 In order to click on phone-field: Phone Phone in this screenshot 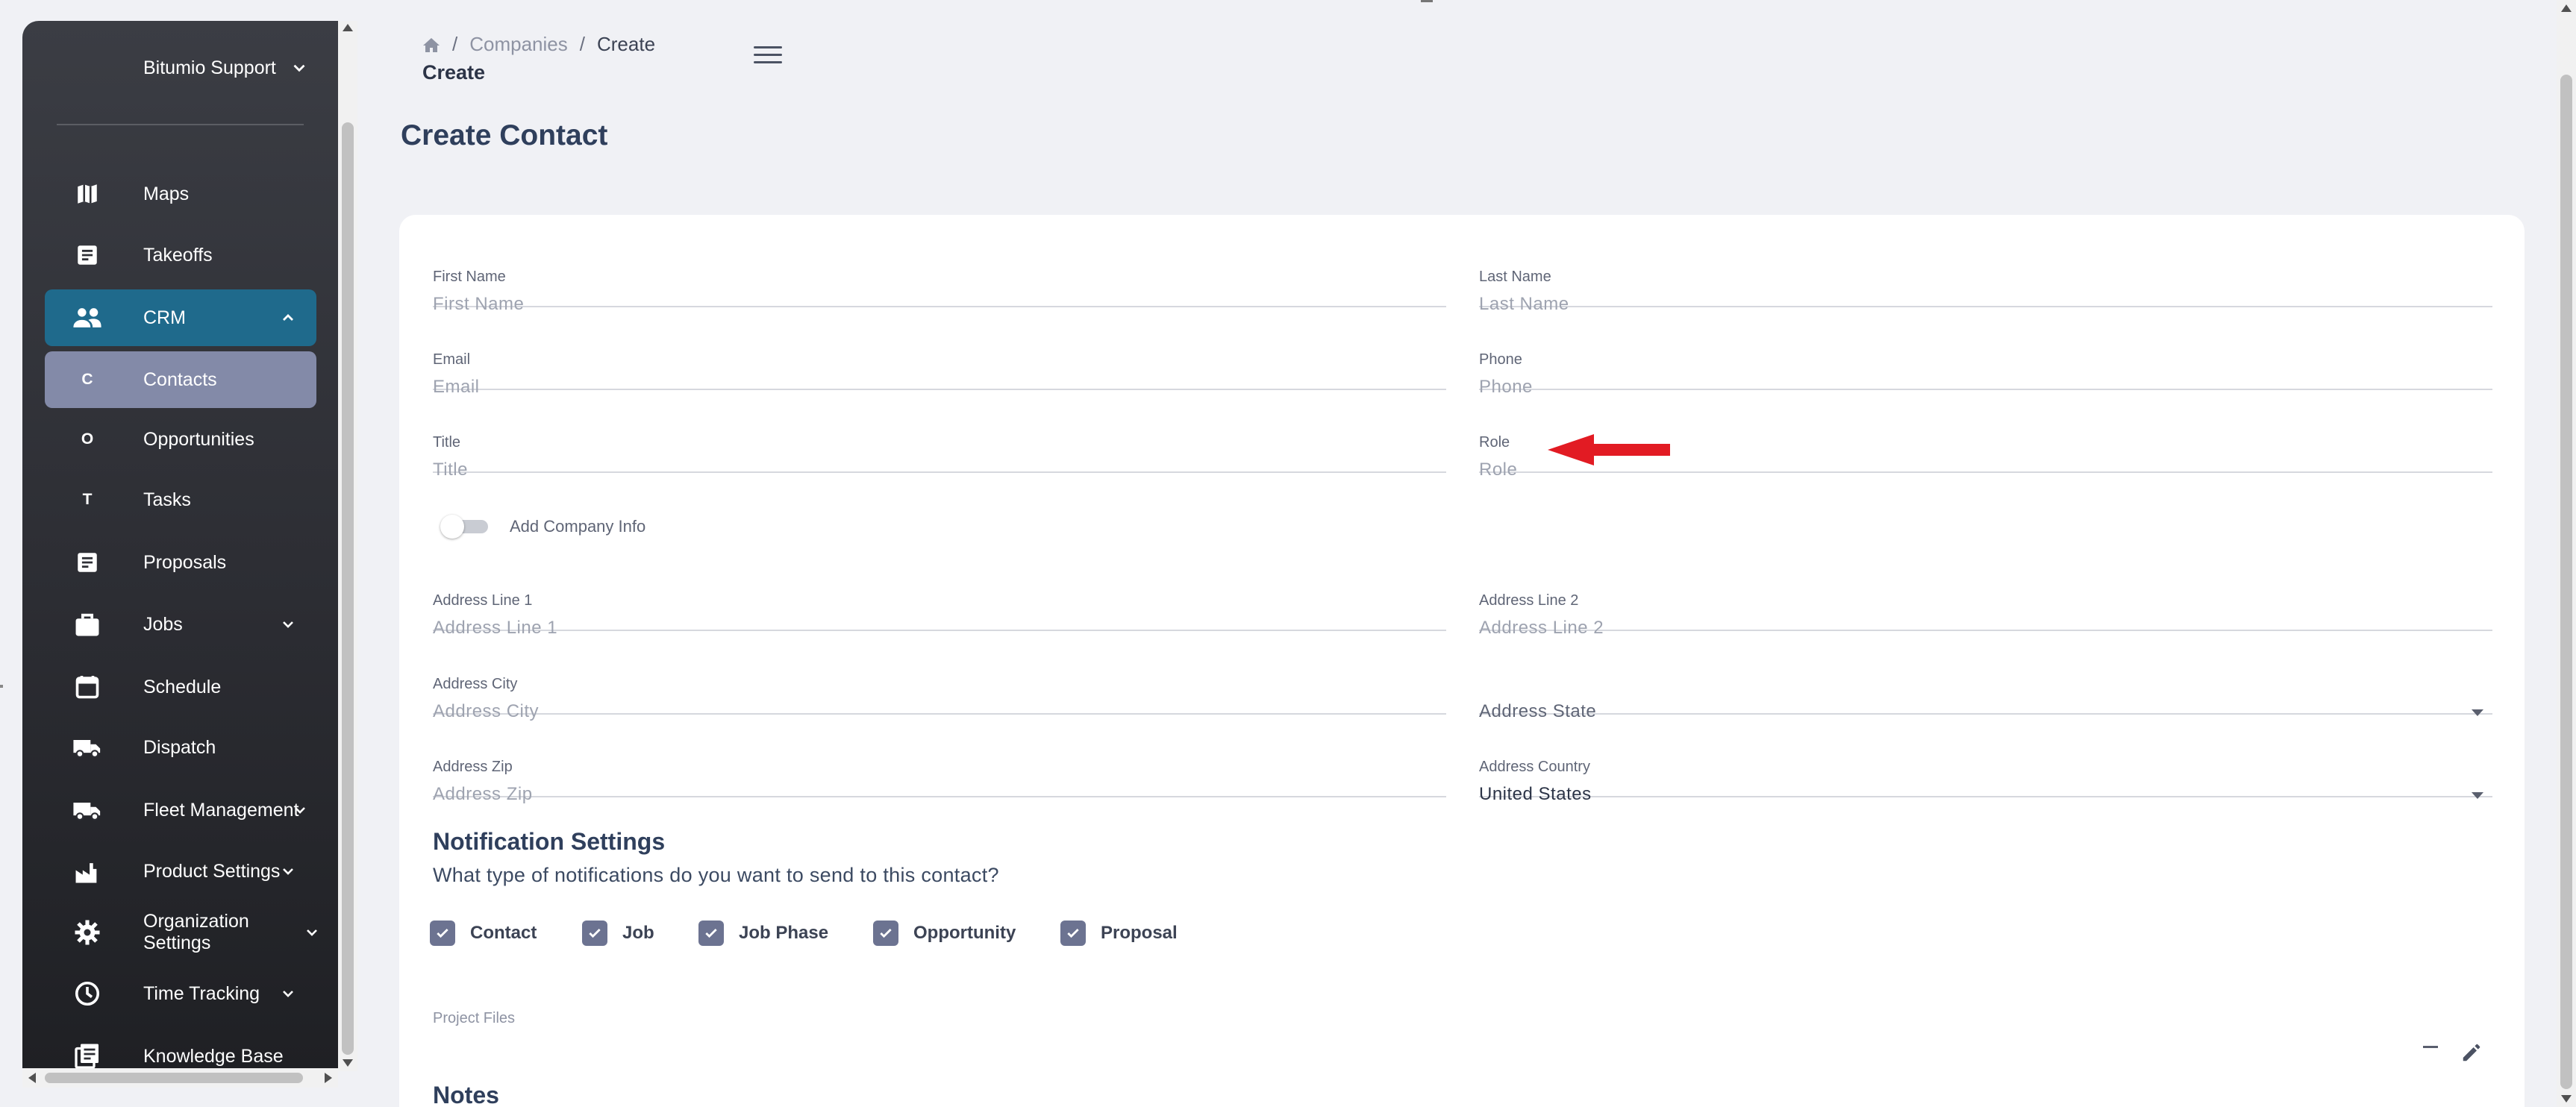, I will do `click(1985, 356)`.